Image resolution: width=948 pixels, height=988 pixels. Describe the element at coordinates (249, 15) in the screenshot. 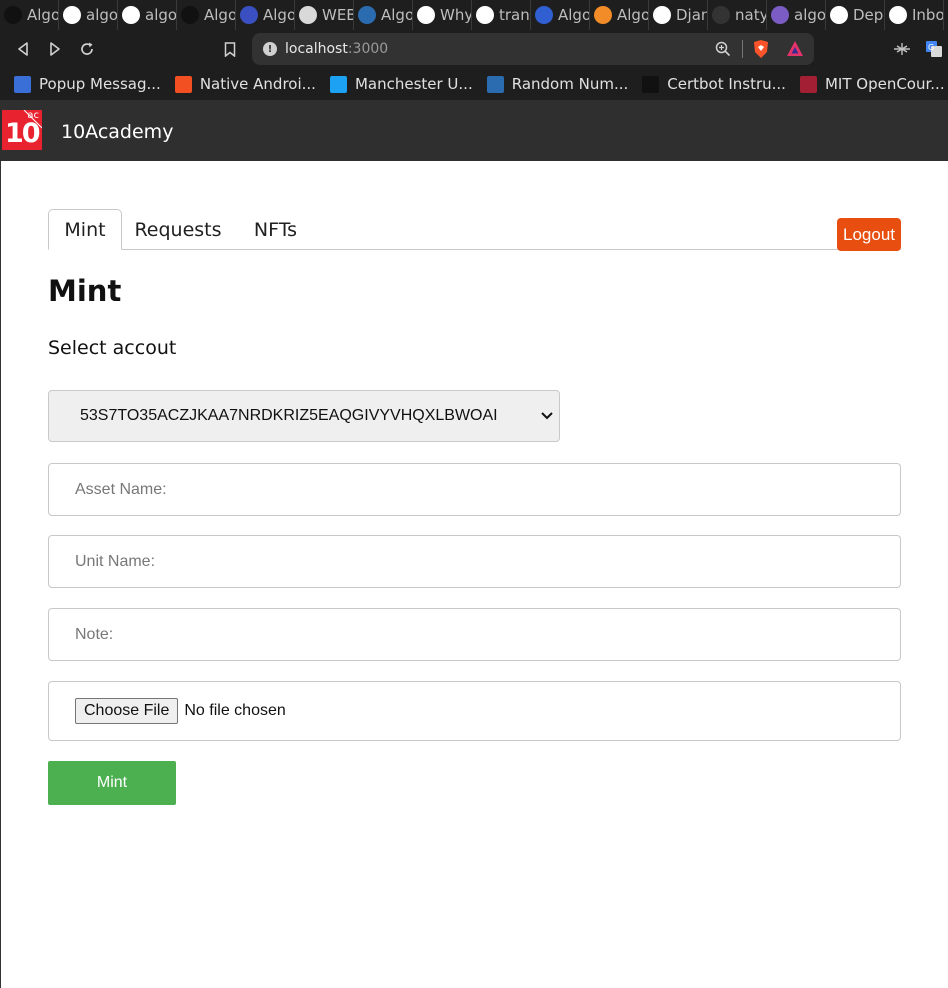

I see `algoexplorer-icon` at that location.